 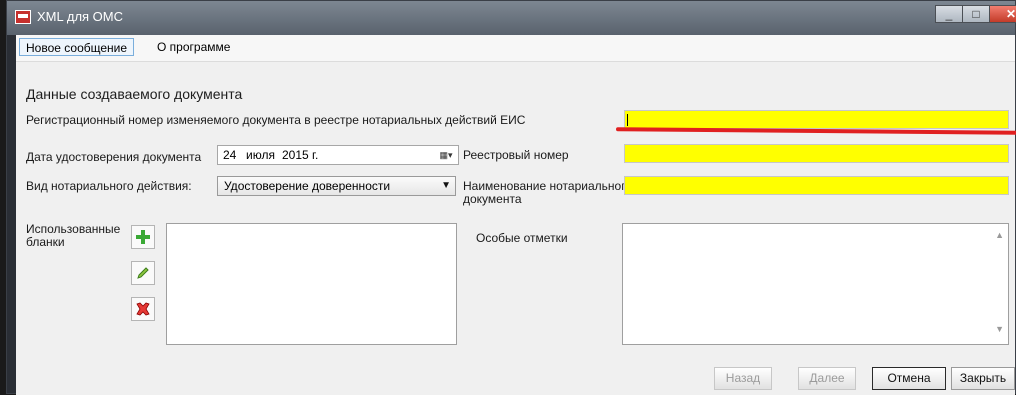 What do you see at coordinates (983, 378) in the screenshot?
I see `close-button: Закрыть` at bounding box center [983, 378].